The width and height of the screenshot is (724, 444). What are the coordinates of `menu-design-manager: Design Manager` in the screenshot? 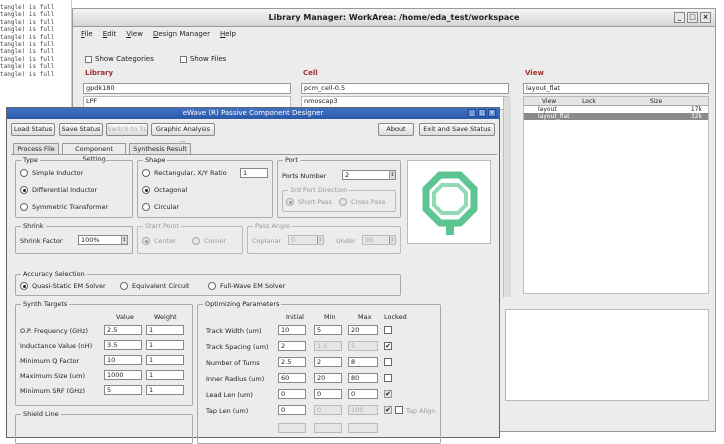 It's located at (181, 34).